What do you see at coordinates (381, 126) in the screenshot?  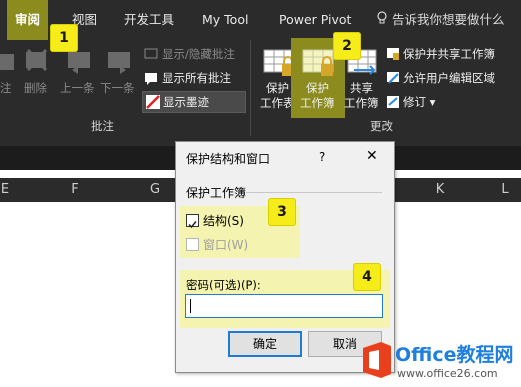 I see `changes-group-label: 更改` at bounding box center [381, 126].